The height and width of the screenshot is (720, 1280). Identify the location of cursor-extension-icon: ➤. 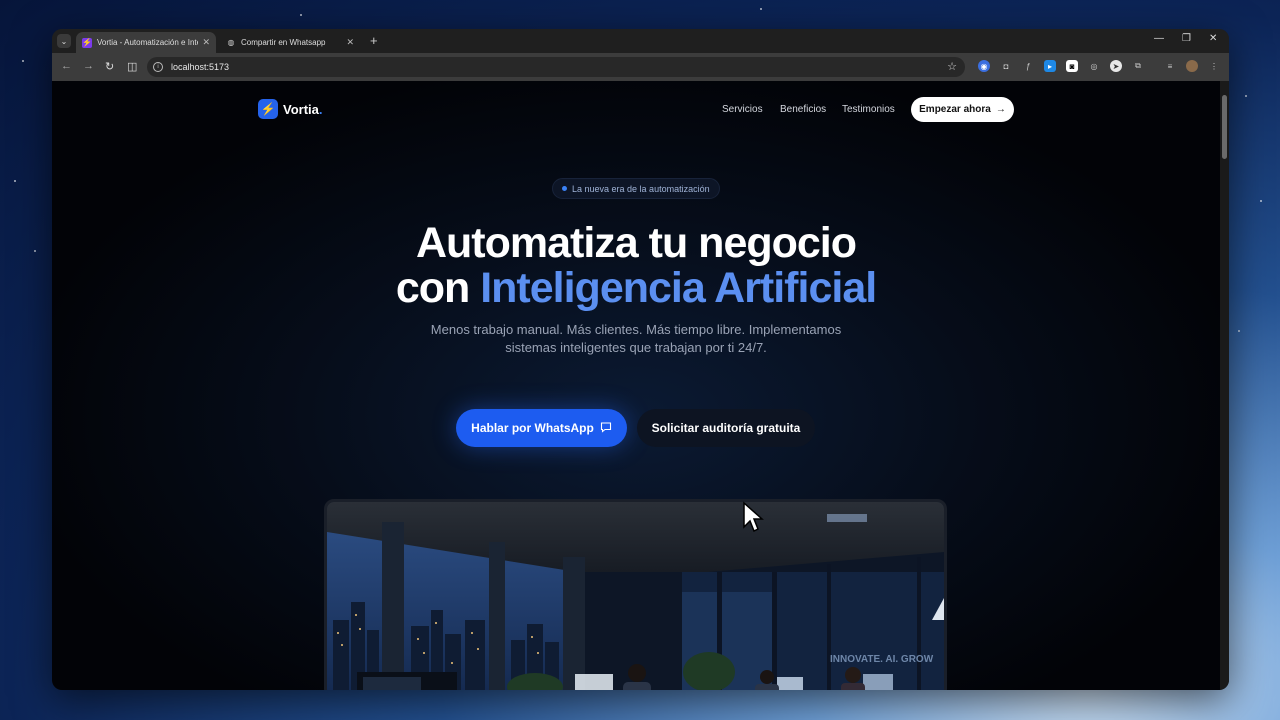
(1116, 66).